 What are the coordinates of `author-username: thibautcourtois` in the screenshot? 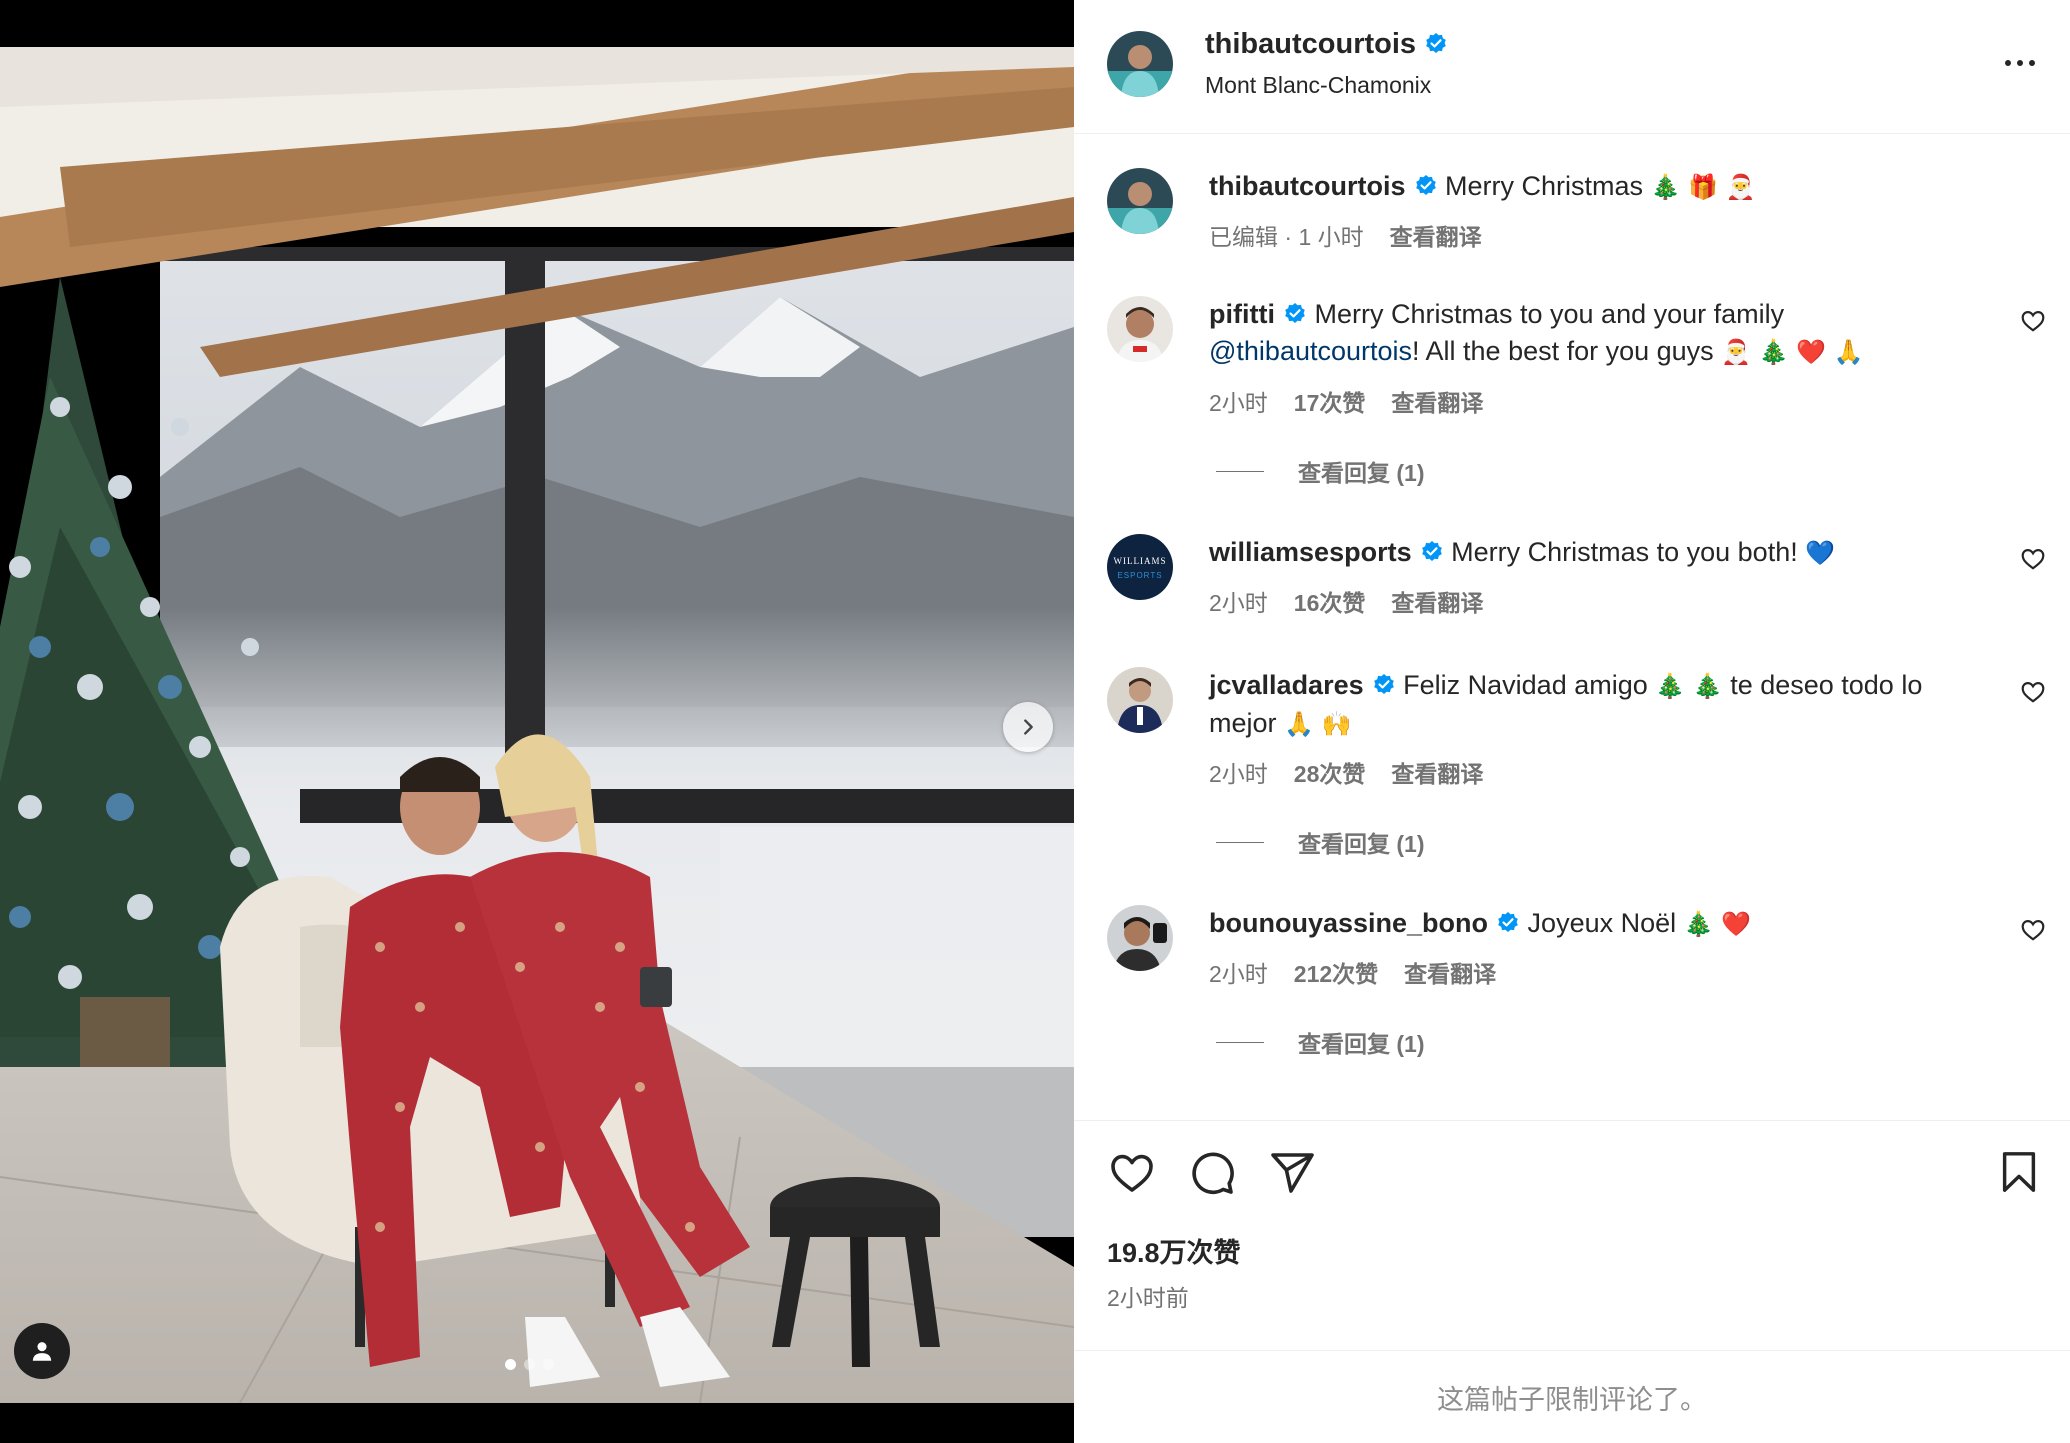 It's located at (1326, 44).